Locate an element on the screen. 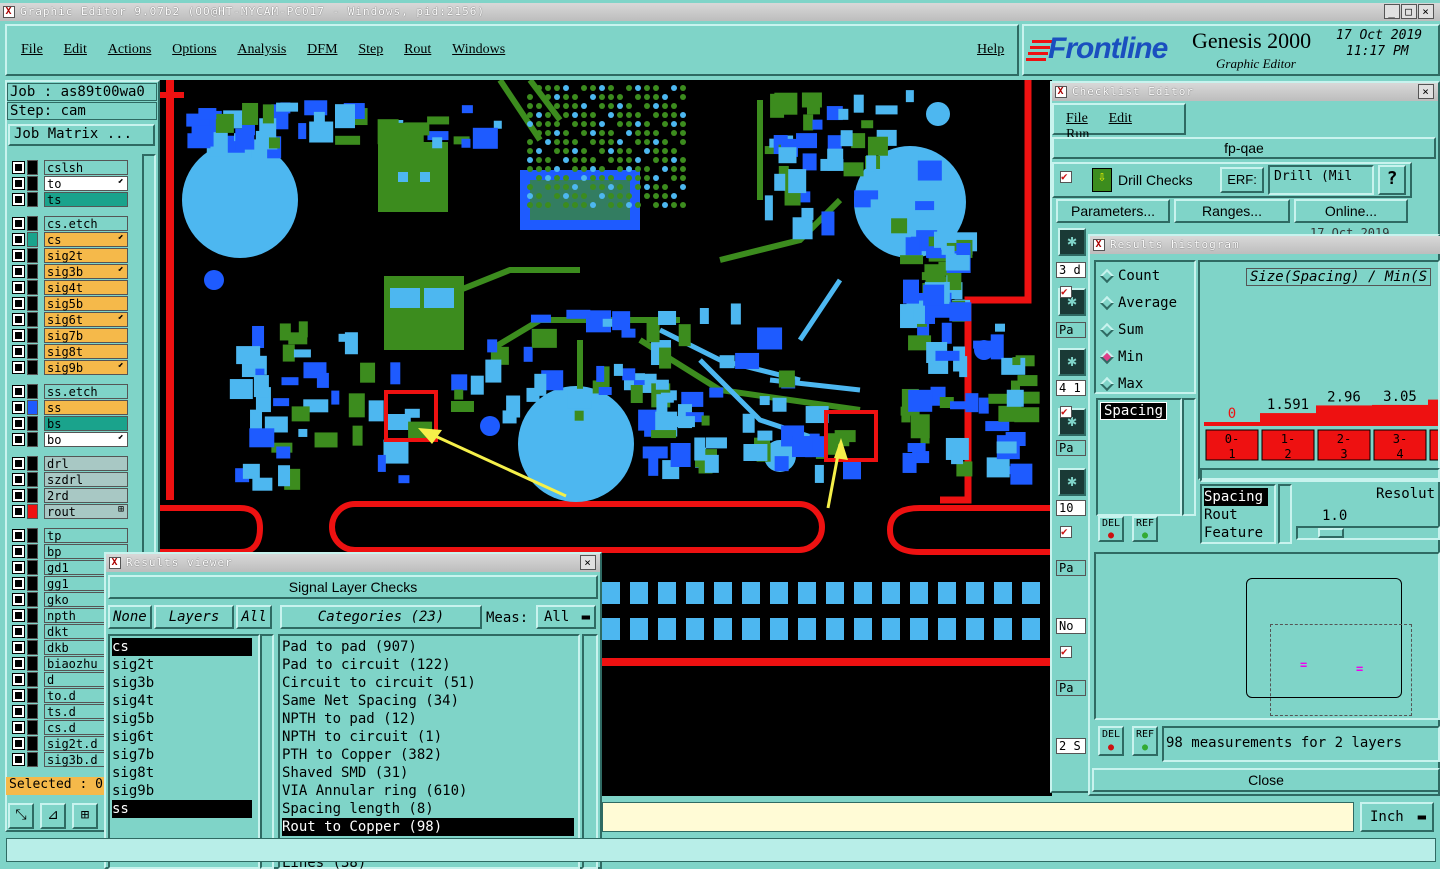 This screenshot has width=1440, height=869. layer-name: bo is located at coordinates (86, 439).